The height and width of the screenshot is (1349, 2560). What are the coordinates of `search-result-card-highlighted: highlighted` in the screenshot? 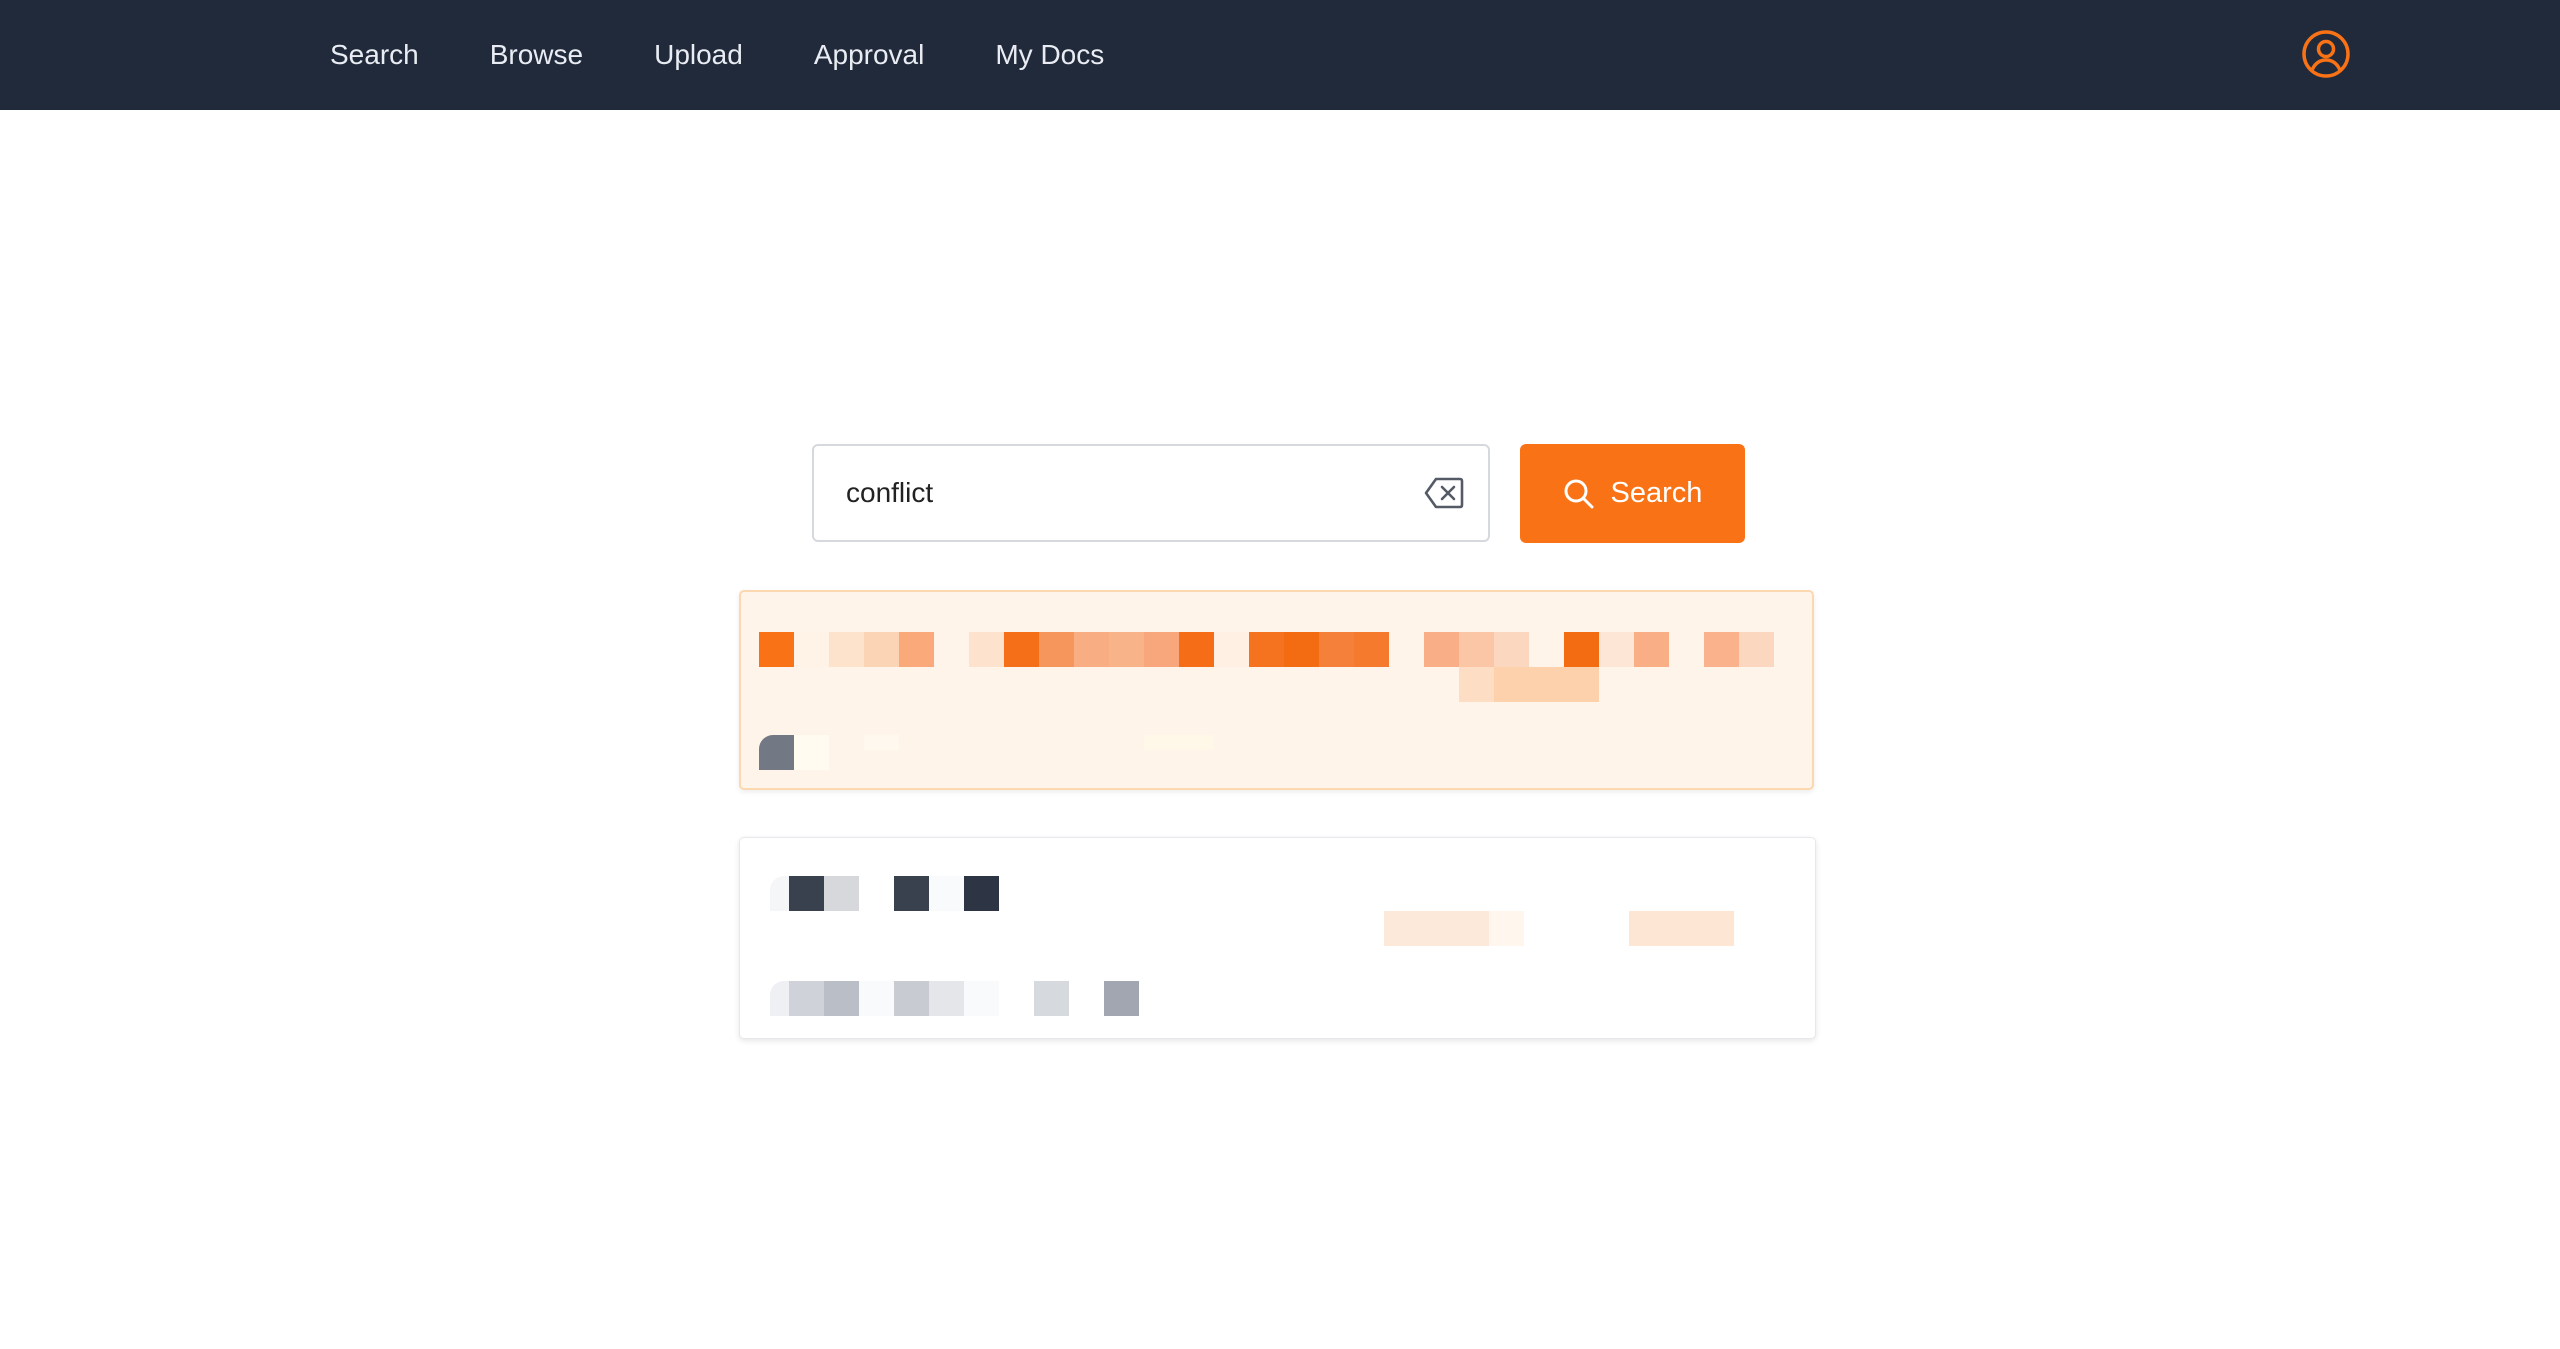 It's located at (1276, 690).